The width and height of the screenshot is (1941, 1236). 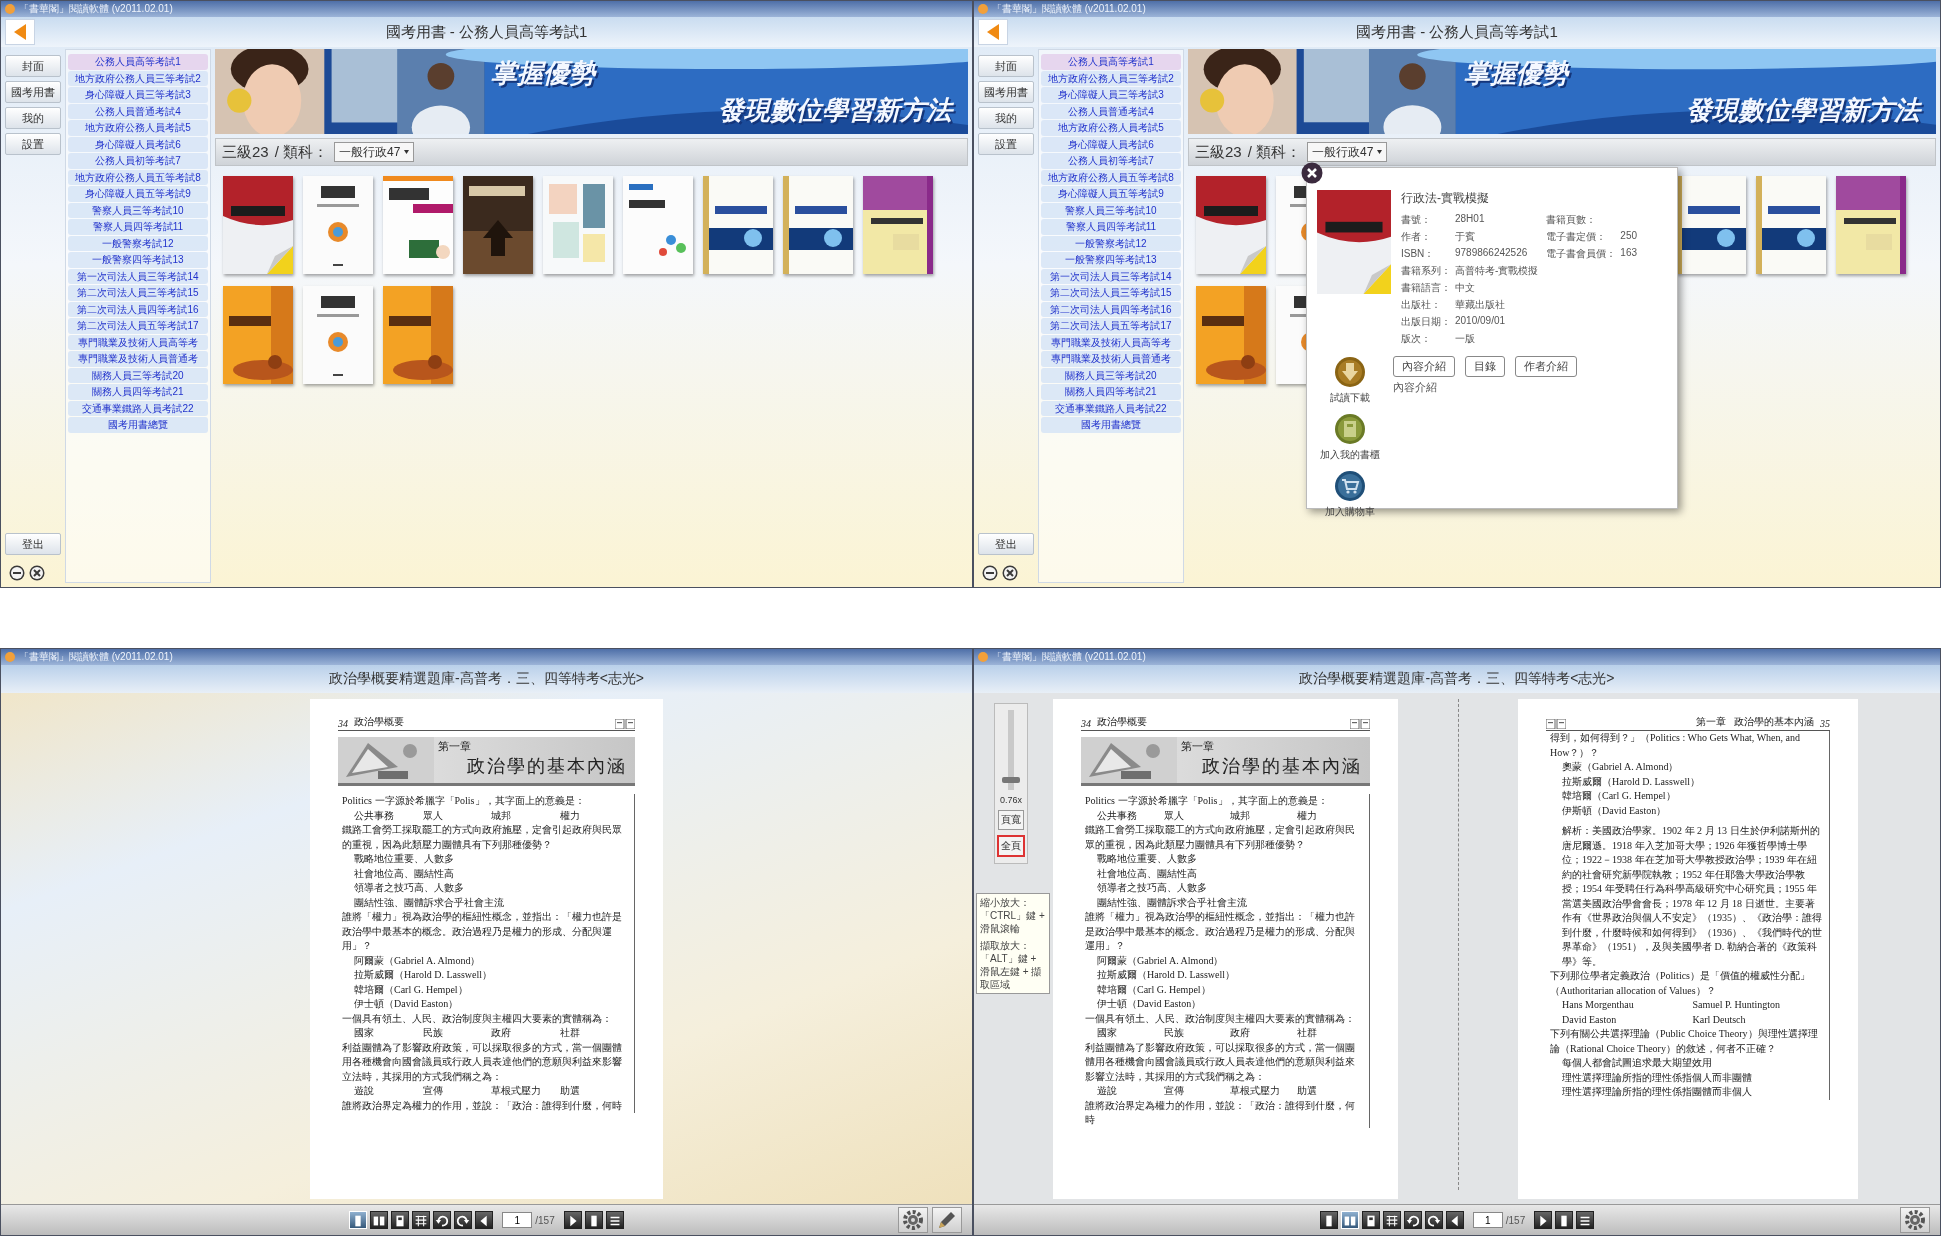 I want to click on tab-button: 作者介紹, so click(x=1546, y=366).